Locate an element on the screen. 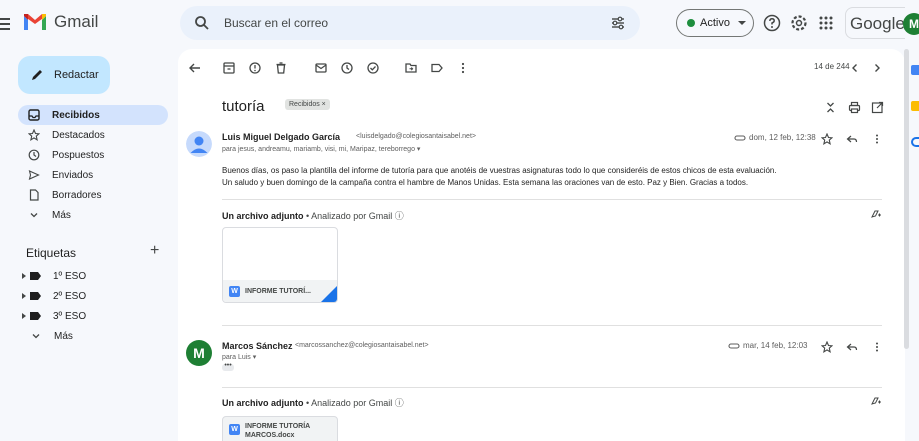  keep-app-icon is located at coordinates (915, 106).